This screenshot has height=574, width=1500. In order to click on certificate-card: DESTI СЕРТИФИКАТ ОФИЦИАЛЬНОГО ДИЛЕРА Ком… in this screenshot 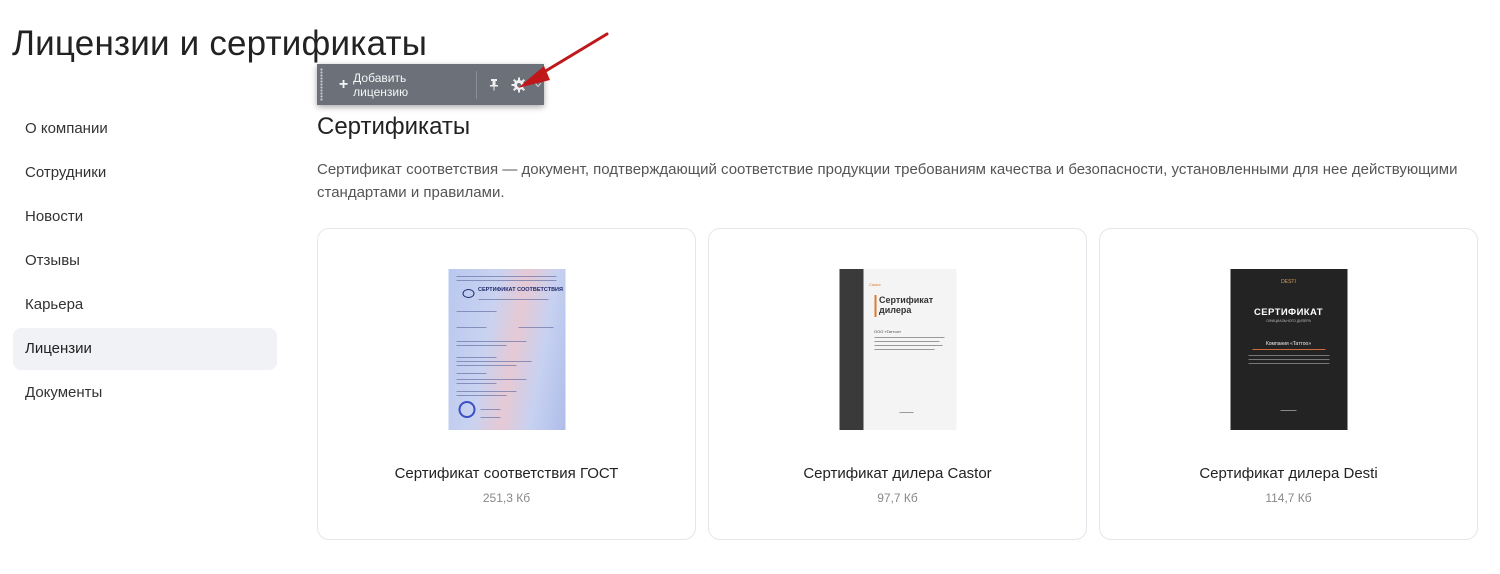, I will do `click(1288, 384)`.